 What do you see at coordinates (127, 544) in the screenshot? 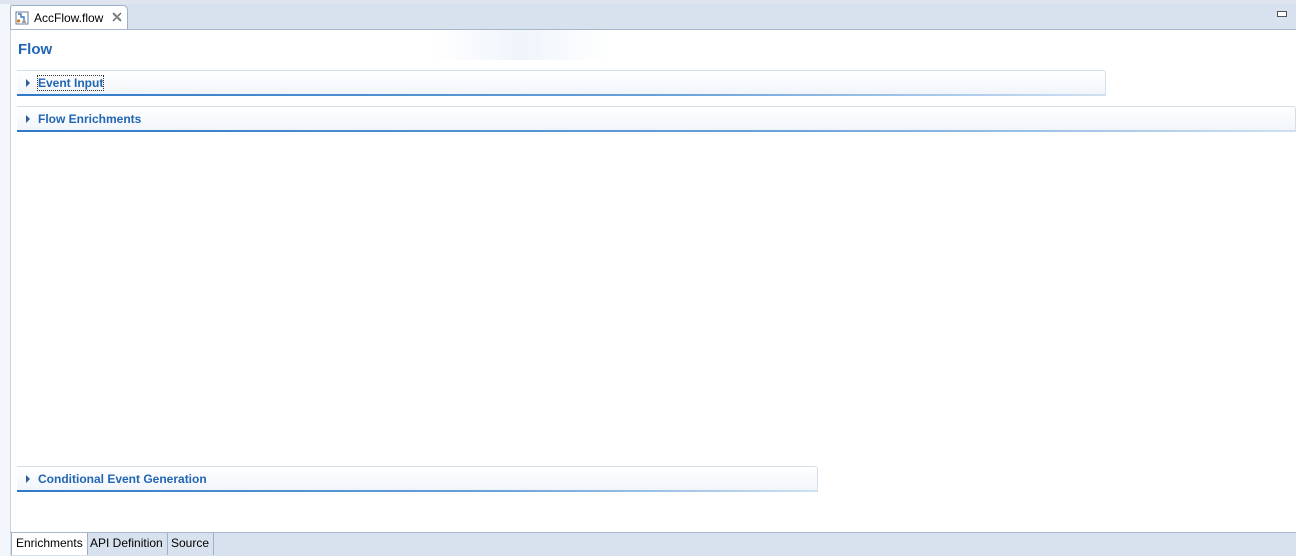
I see `tab-api-definition: API Definition` at bounding box center [127, 544].